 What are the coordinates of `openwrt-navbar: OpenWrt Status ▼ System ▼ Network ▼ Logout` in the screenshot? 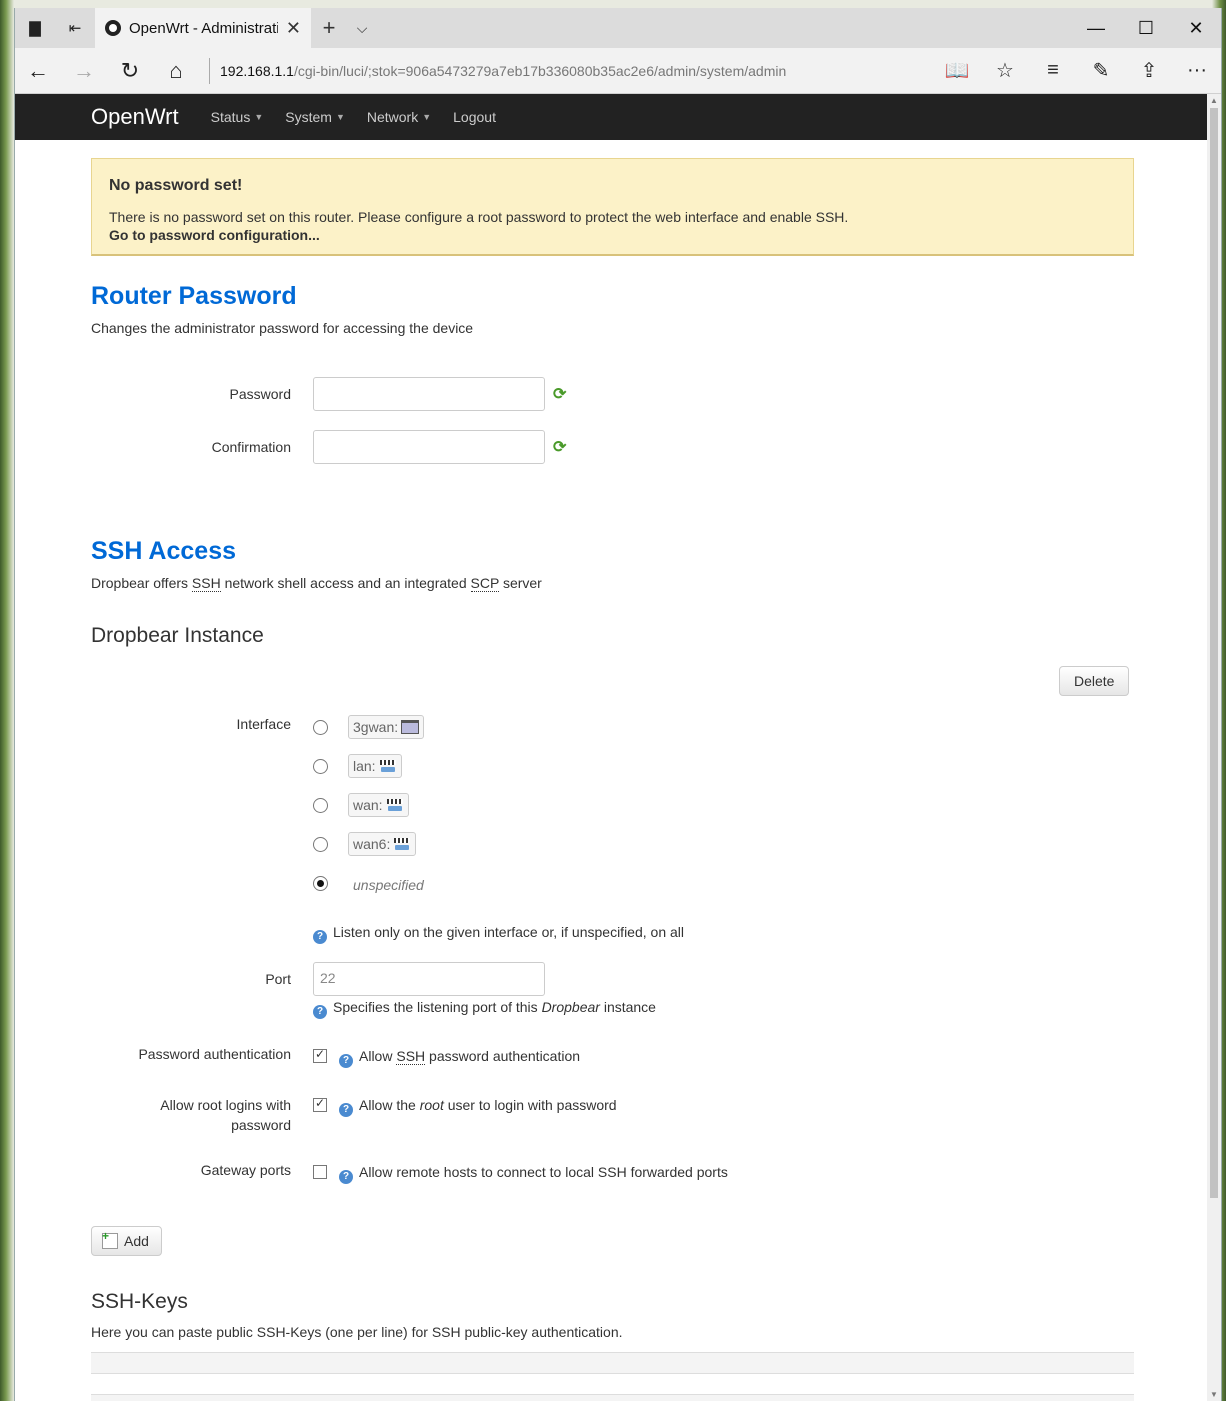 It's located at (618, 117).